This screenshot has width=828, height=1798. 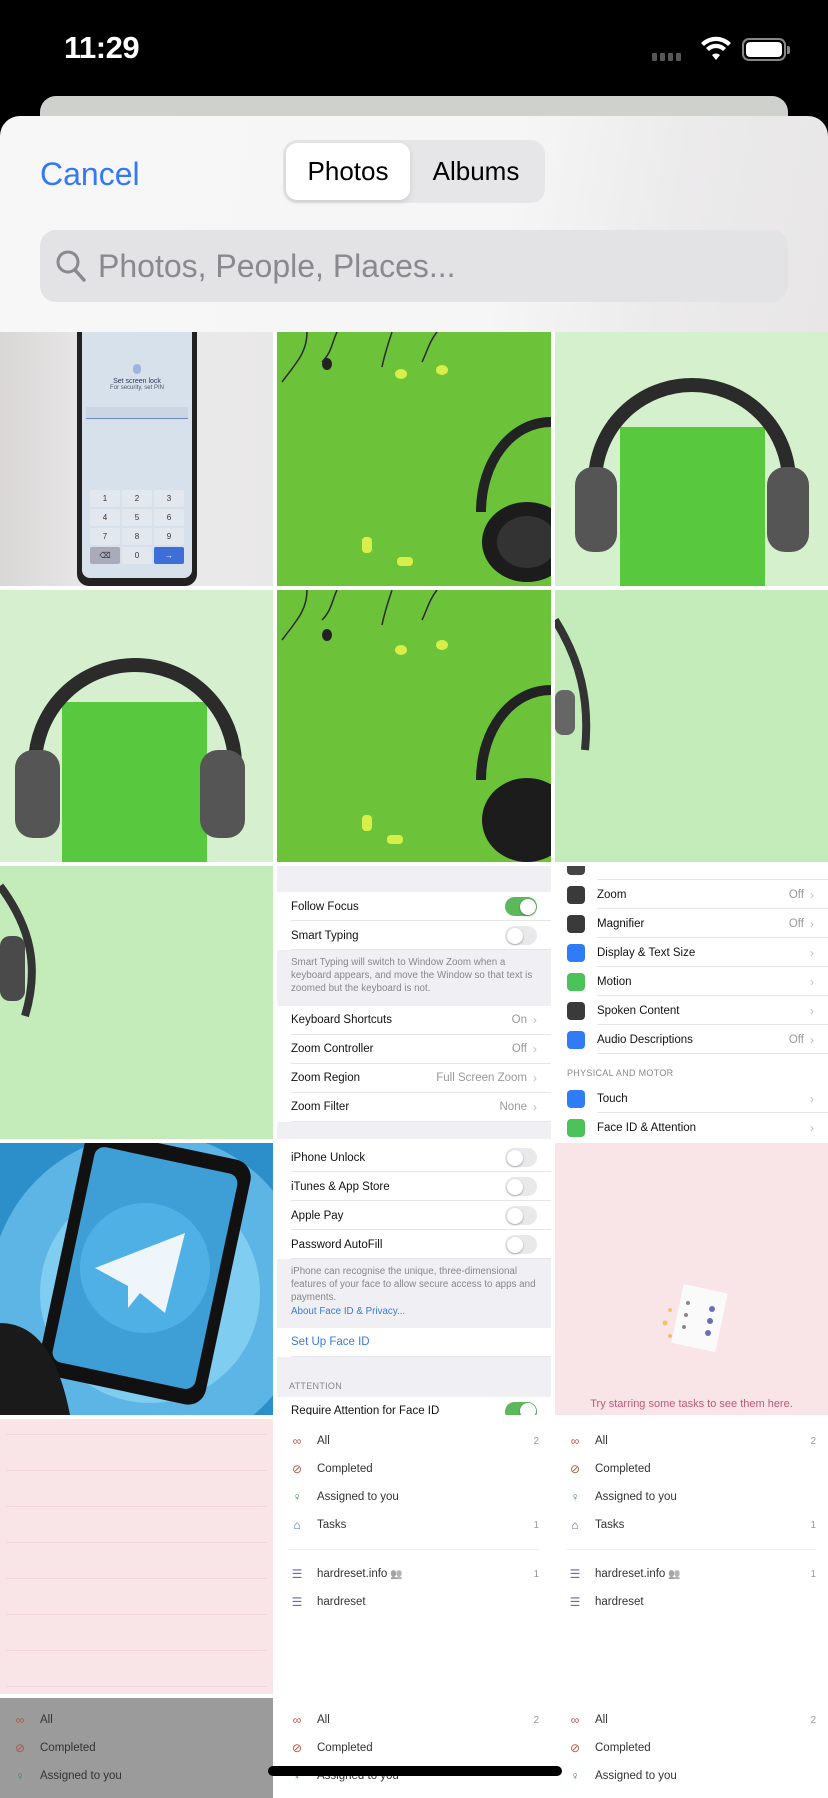 What do you see at coordinates (813, 1720) in the screenshot?
I see `list-item-count: 2` at bounding box center [813, 1720].